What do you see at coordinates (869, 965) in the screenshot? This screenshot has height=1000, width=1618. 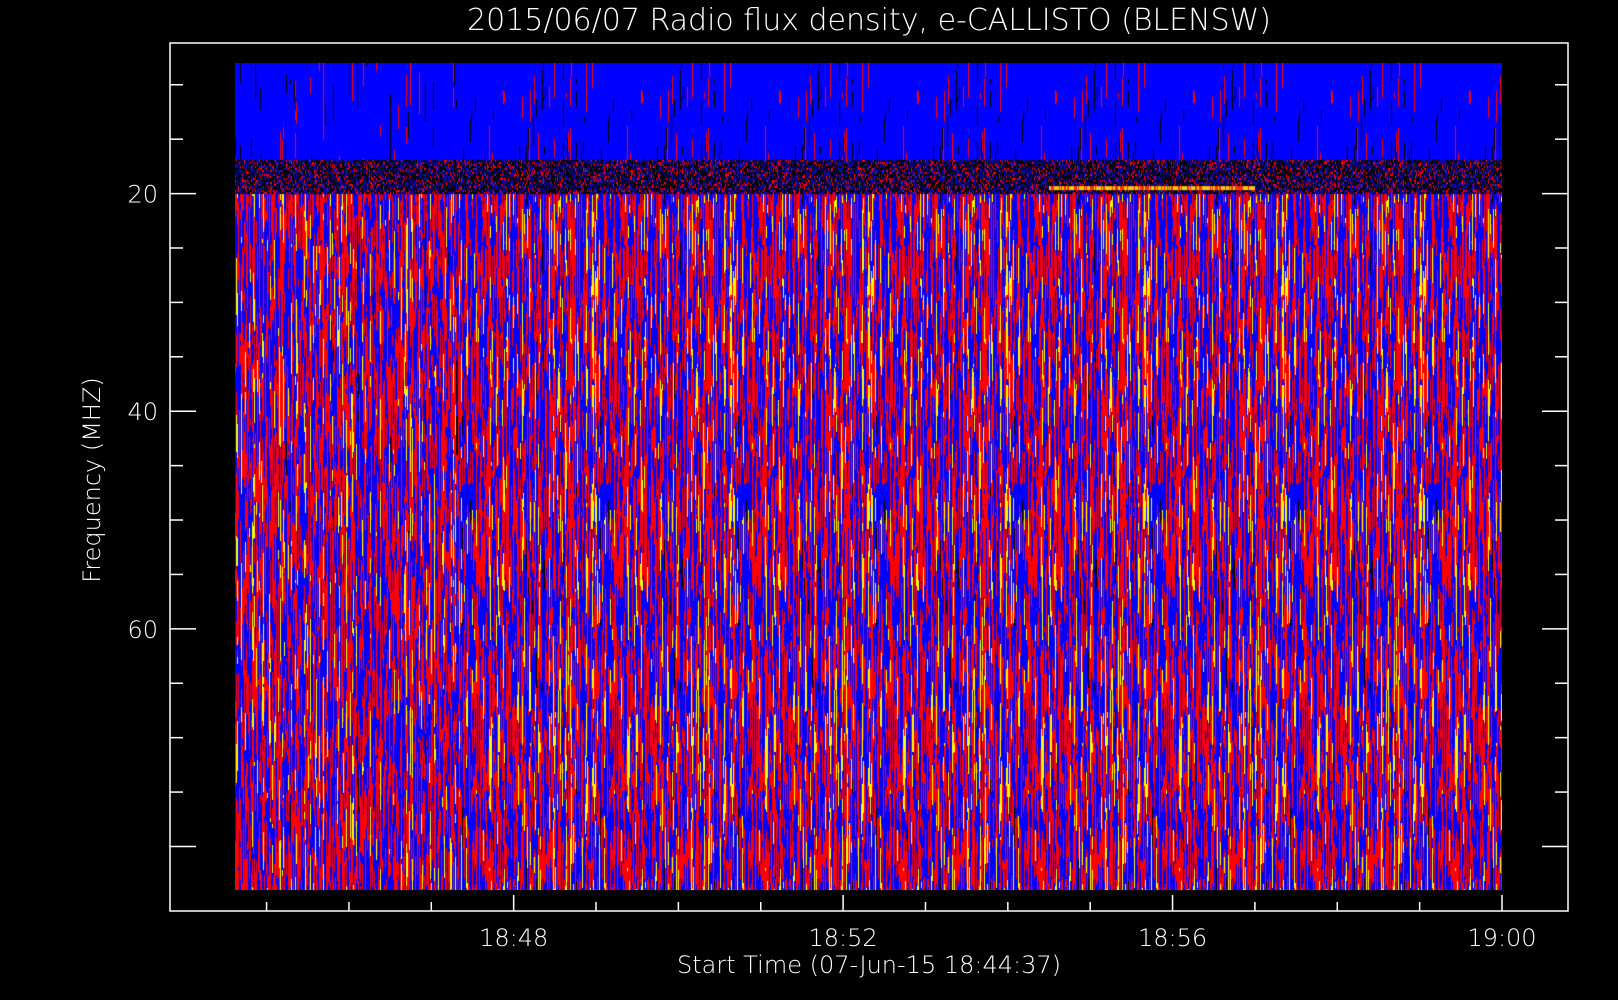 I see `x-axis-title: Start Time (07-Jun-15 18:44:37)` at bounding box center [869, 965].